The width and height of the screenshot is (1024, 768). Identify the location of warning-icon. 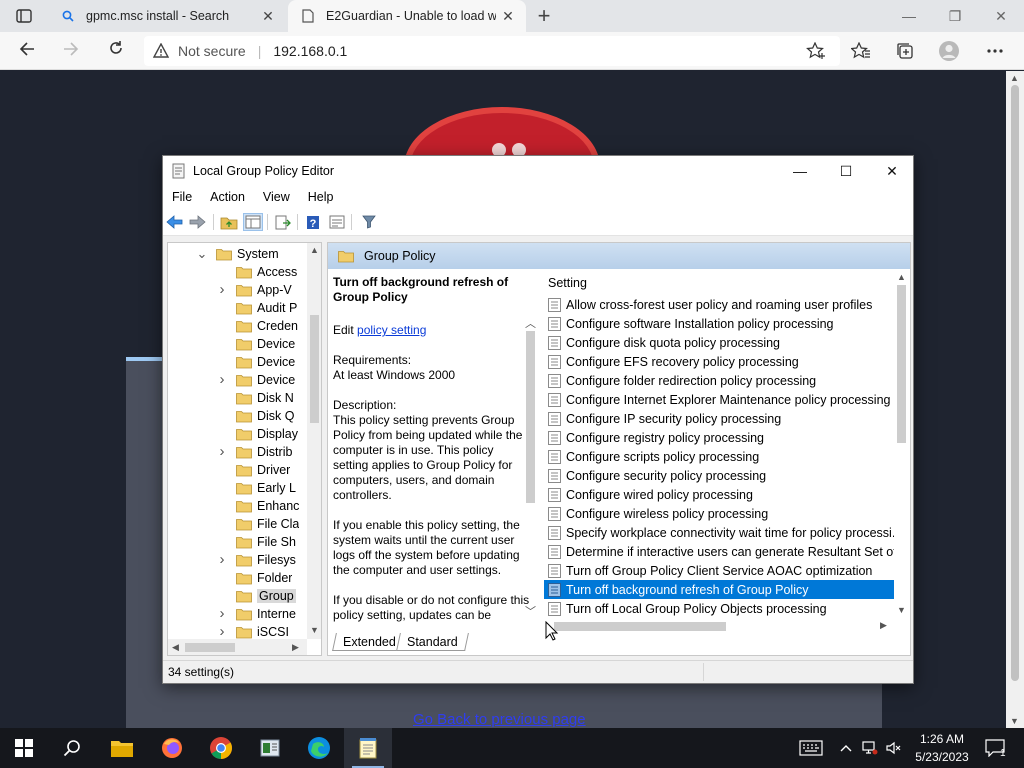
(161, 51).